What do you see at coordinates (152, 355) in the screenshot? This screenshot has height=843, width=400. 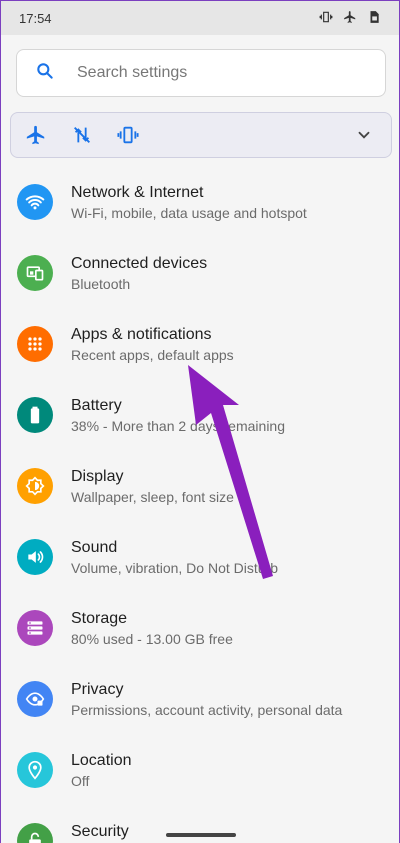 I see `settings-item-subtitle: Recent apps, default apps` at bounding box center [152, 355].